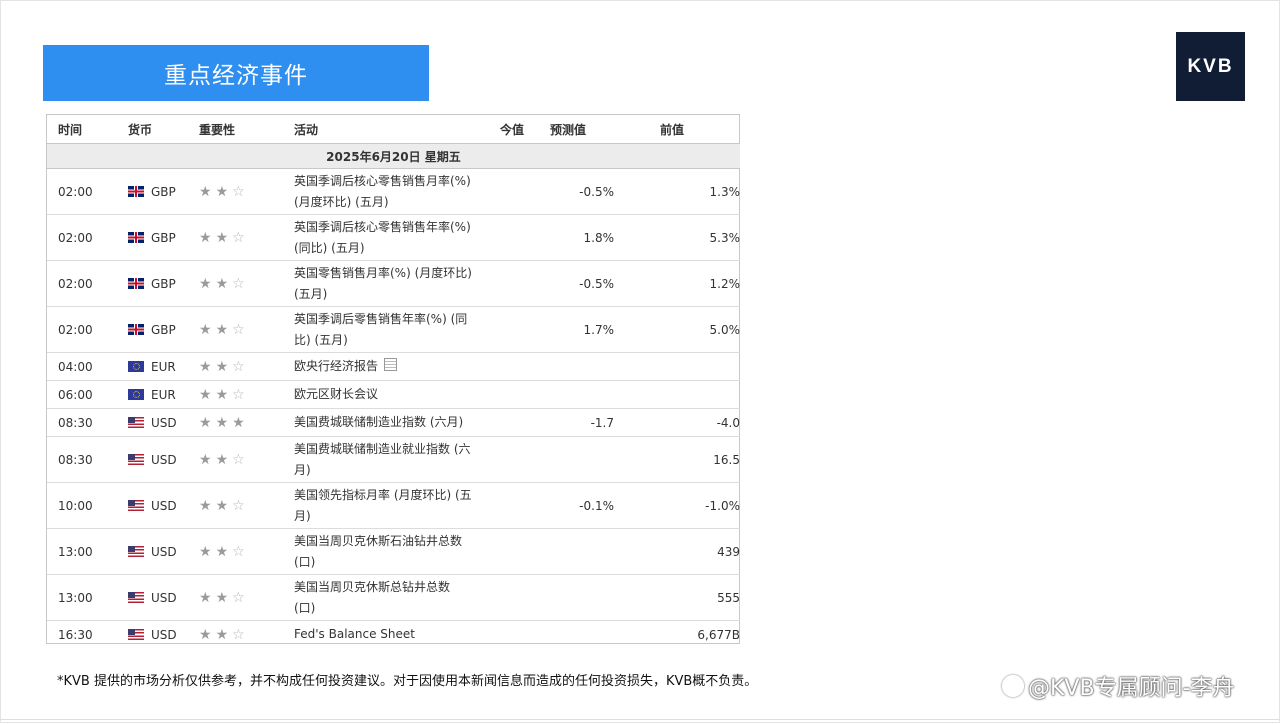  I want to click on table-row: 06:00 EUR ★★☆ 欧元区财长会议, so click(393, 394).